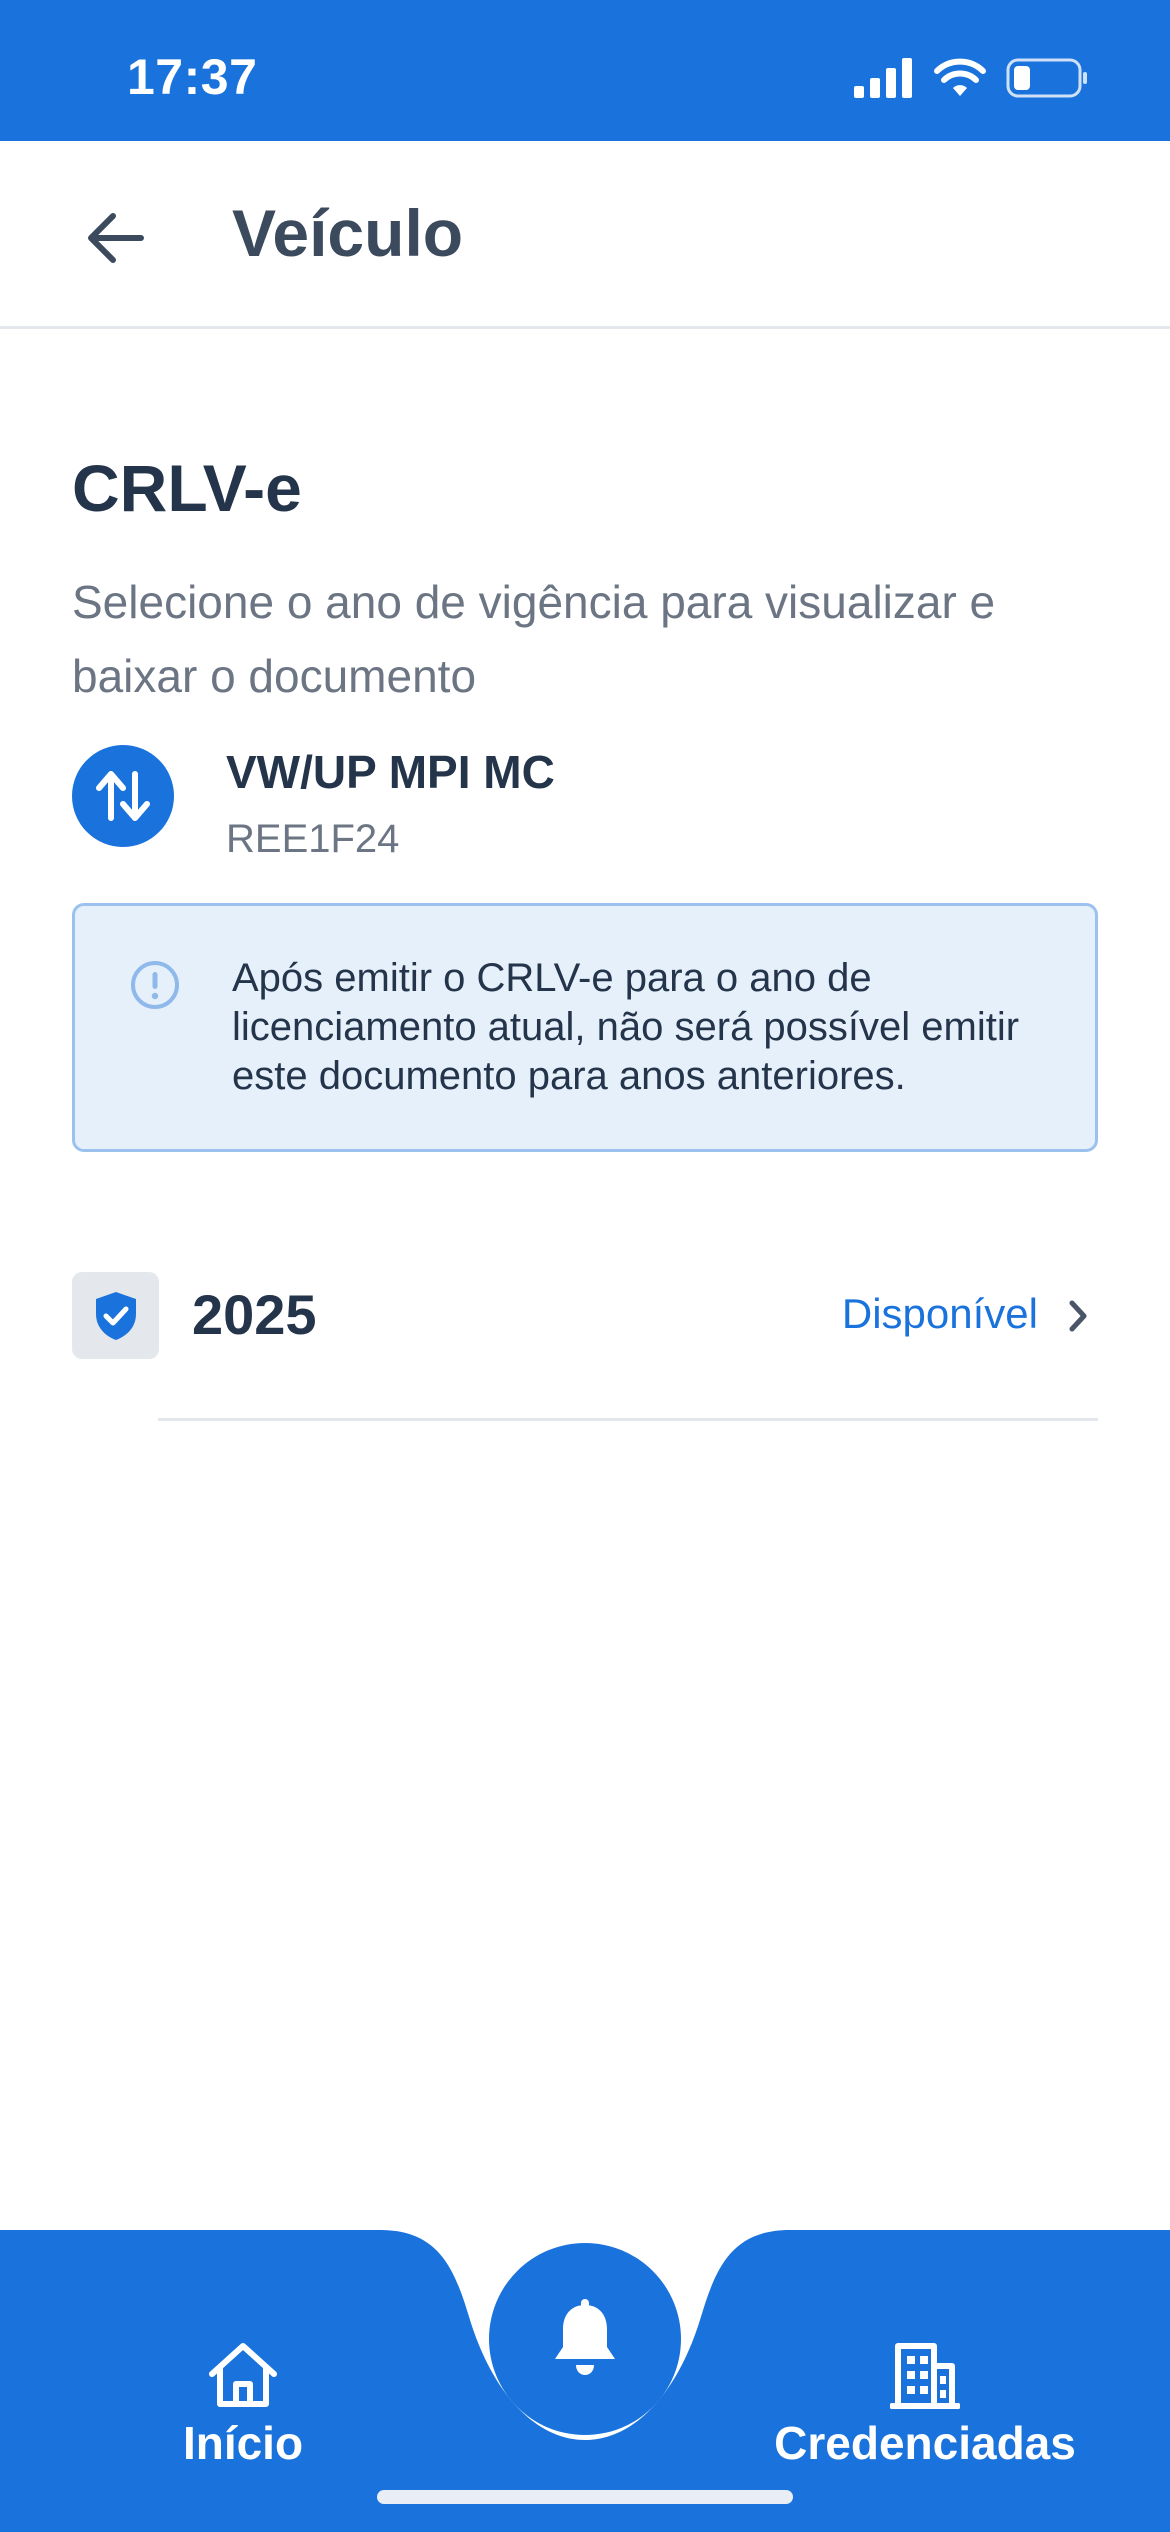  I want to click on vehicle-name: VW/UP MPI MC, so click(390, 772).